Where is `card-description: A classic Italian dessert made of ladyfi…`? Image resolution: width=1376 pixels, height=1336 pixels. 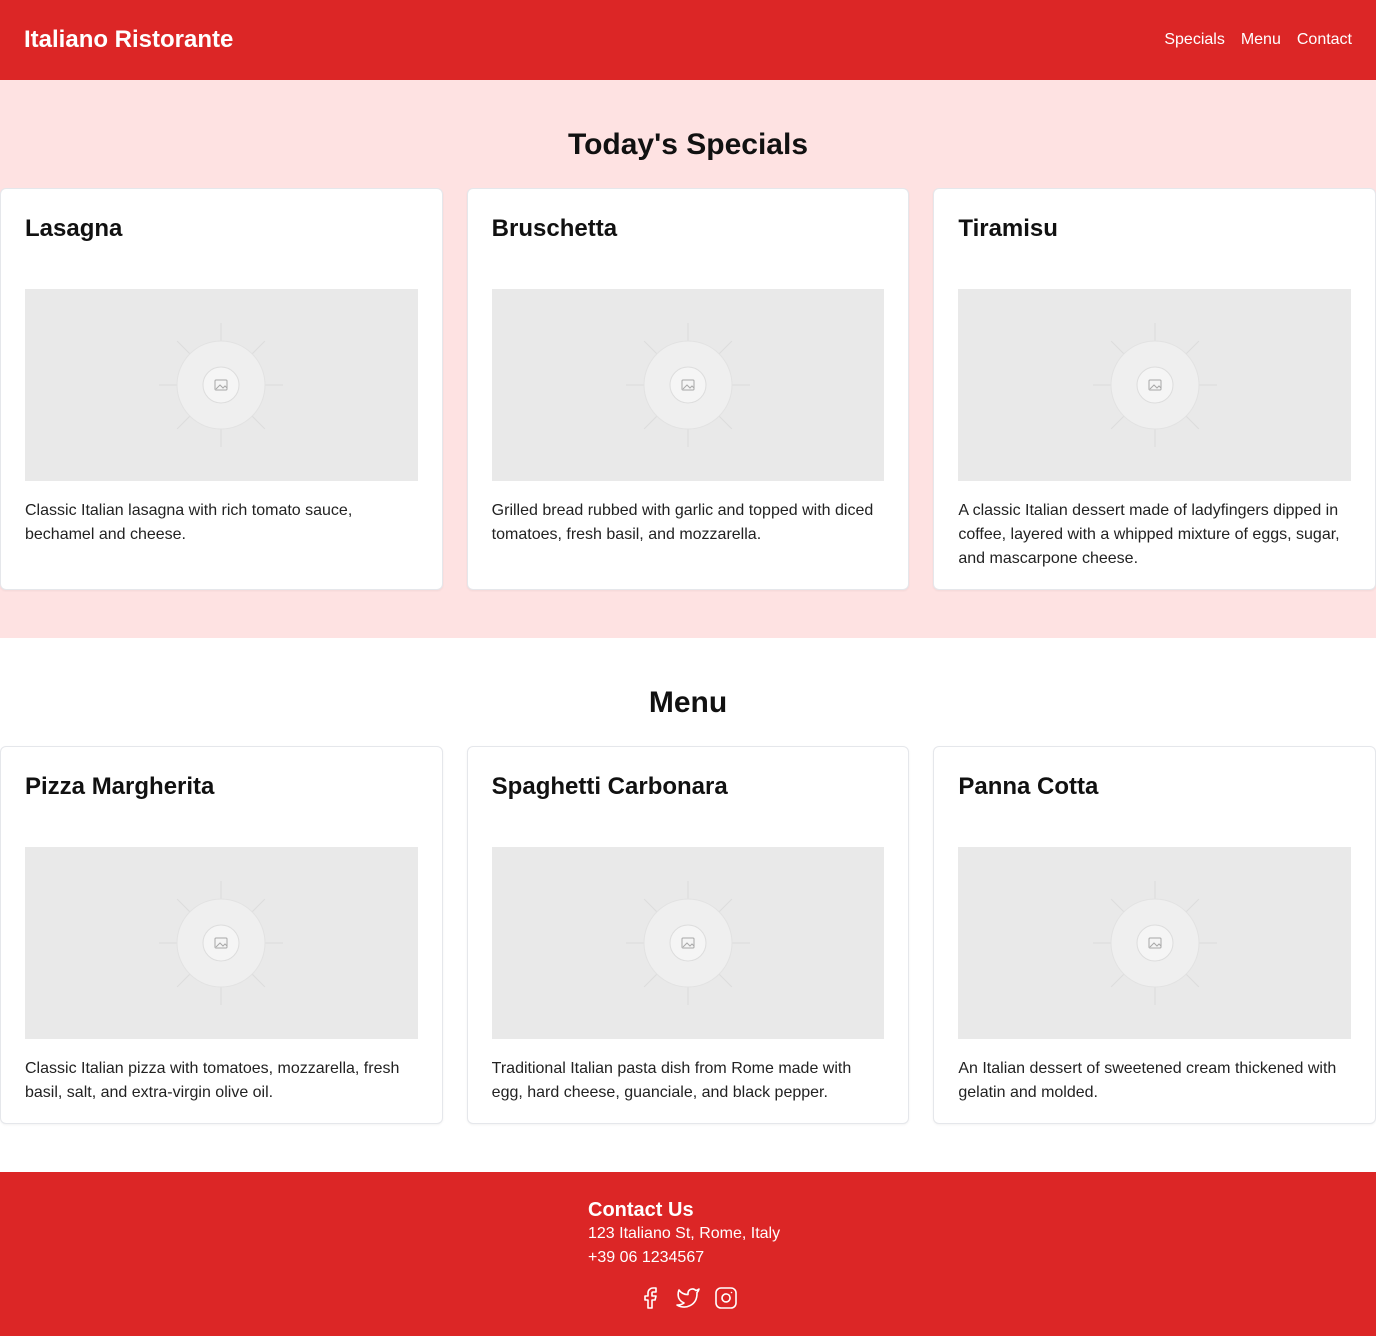 card-description: A classic Italian dessert made of ladyfi… is located at coordinates (1149, 534).